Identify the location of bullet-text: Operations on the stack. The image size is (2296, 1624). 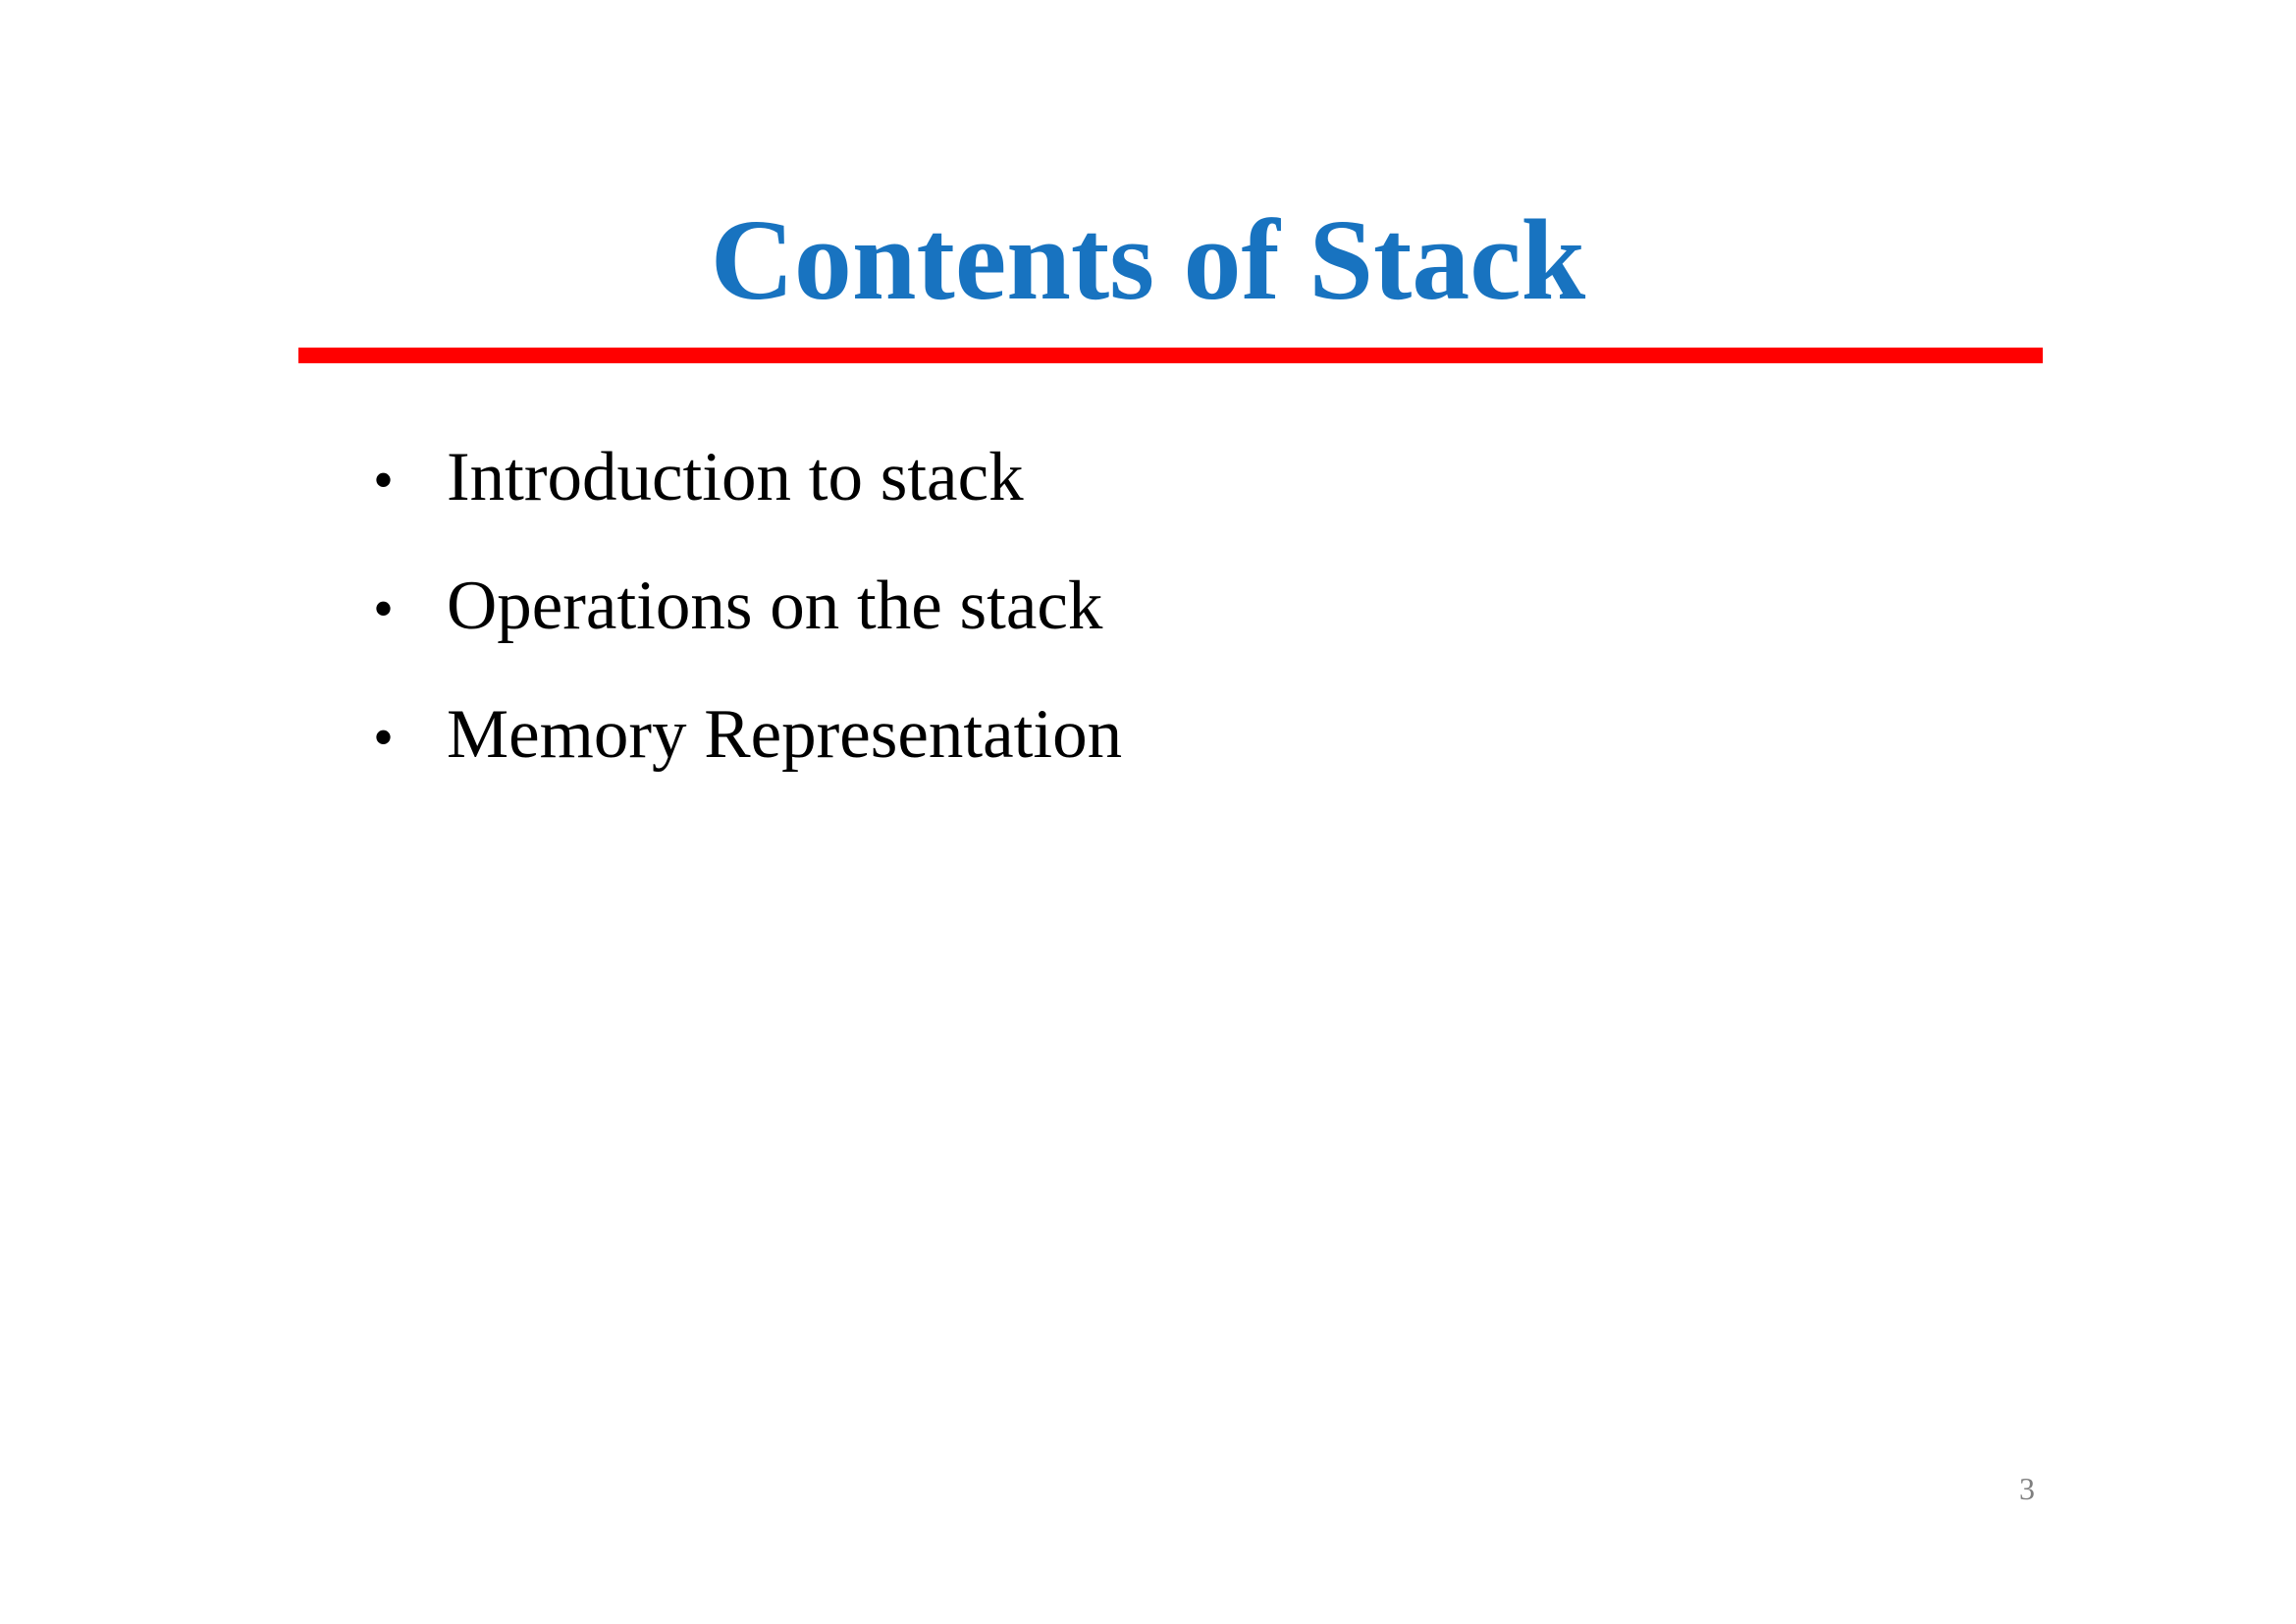
(775, 606).